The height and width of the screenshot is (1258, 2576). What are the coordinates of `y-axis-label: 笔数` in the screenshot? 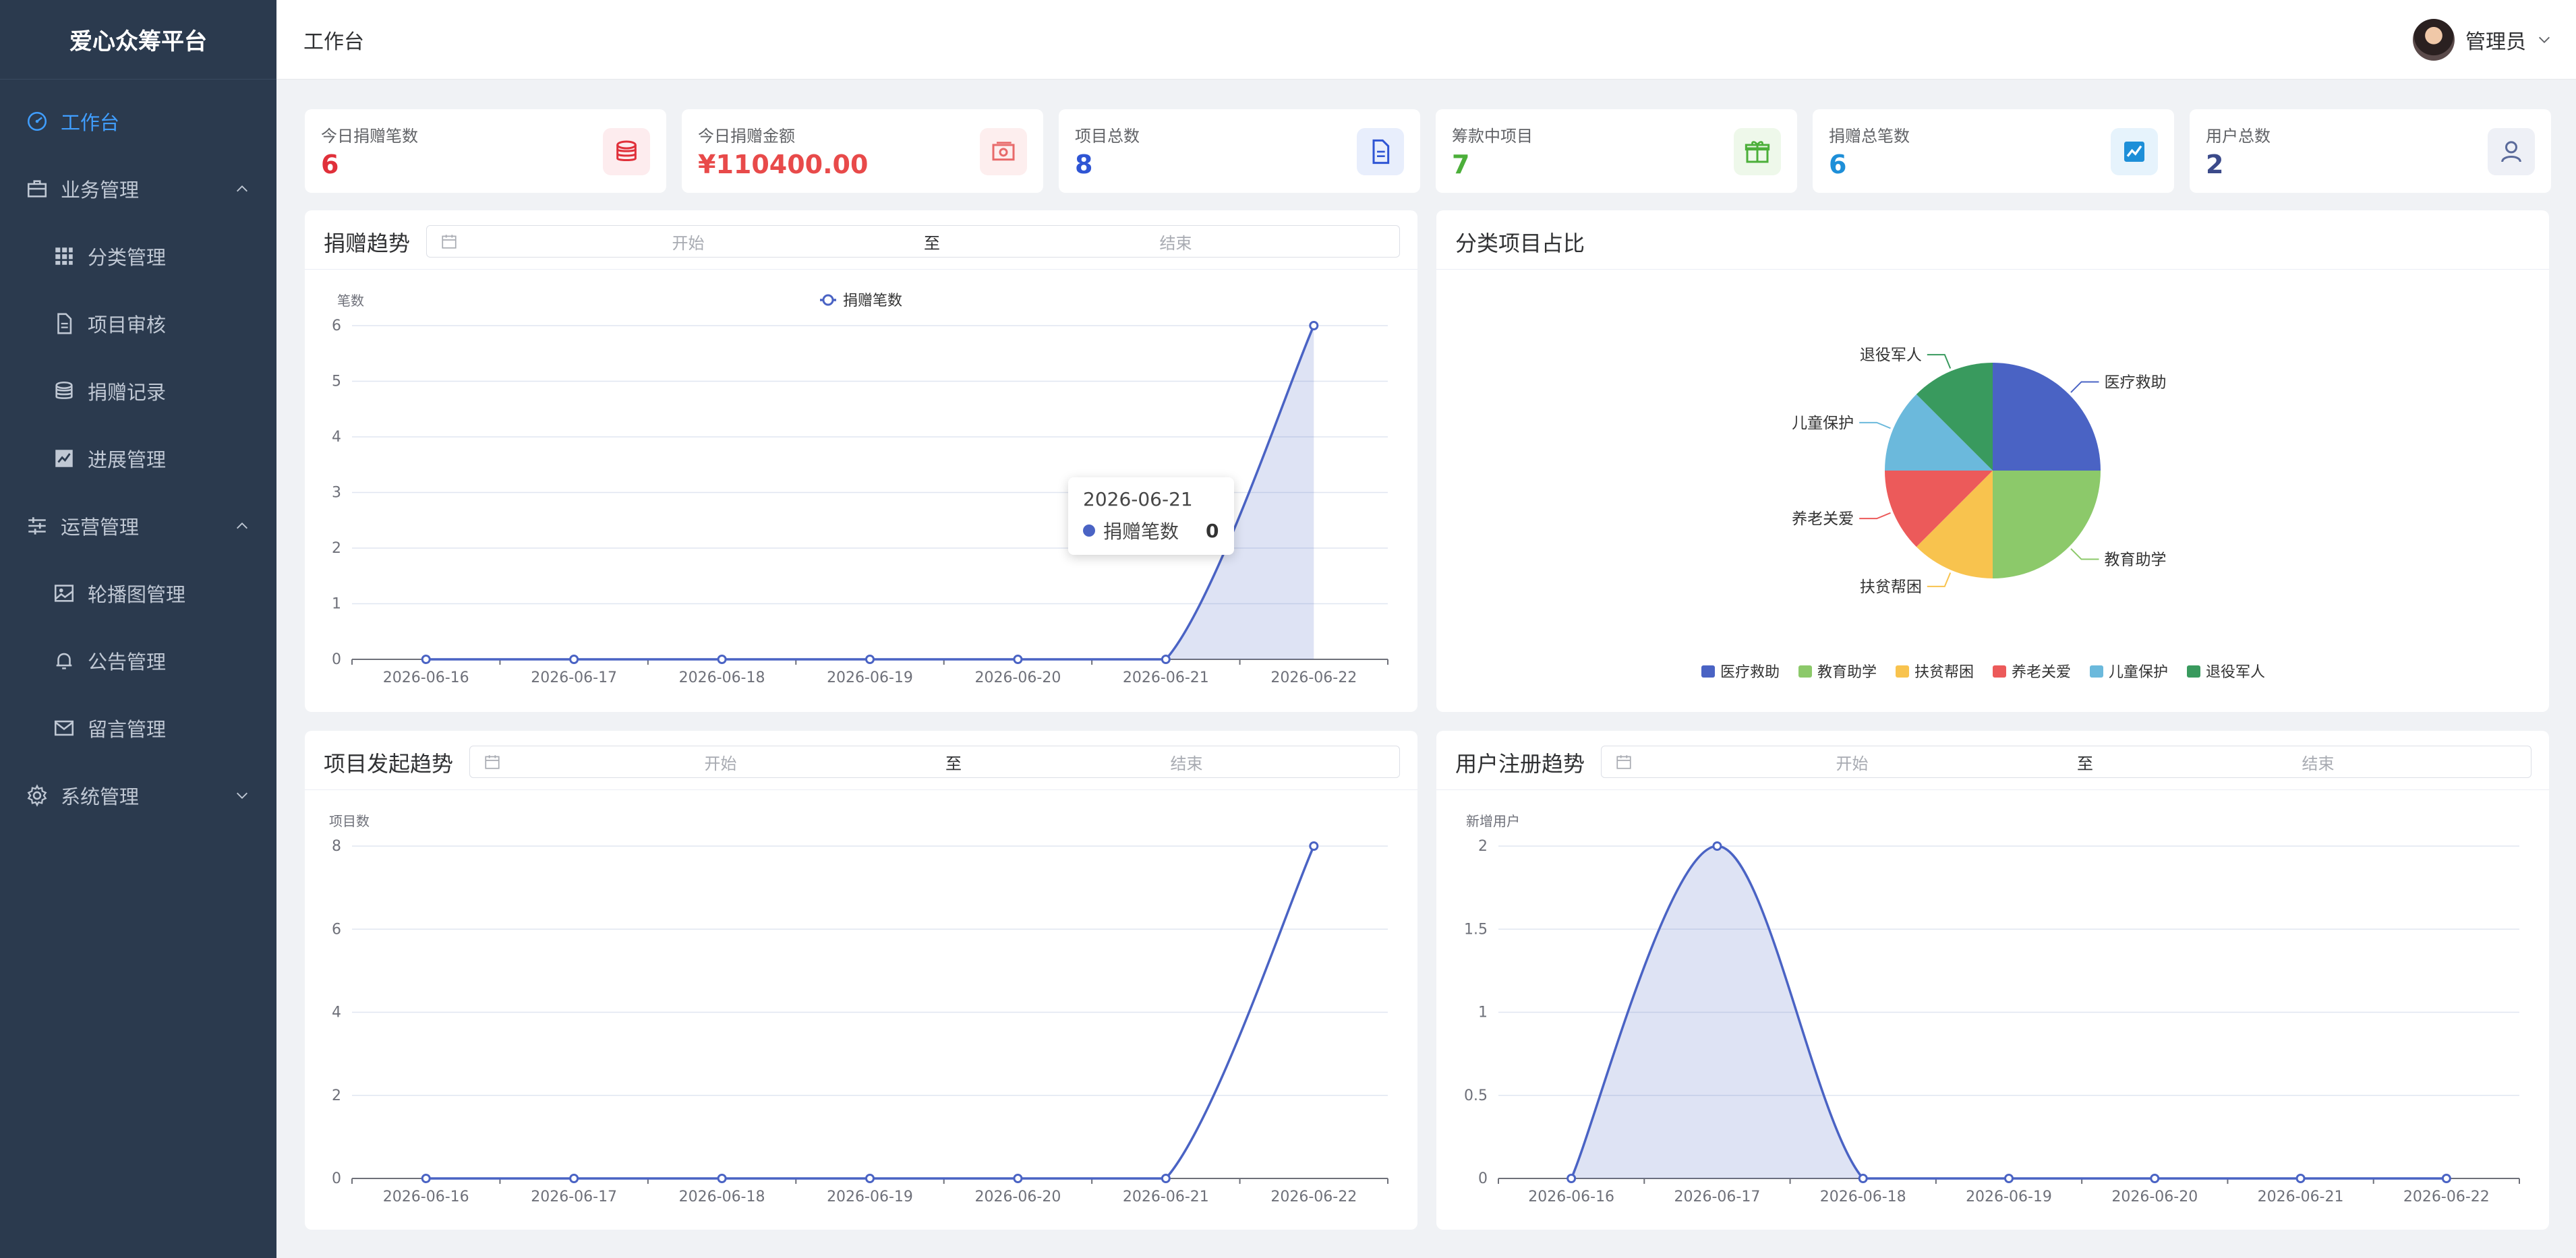 It's located at (351, 301).